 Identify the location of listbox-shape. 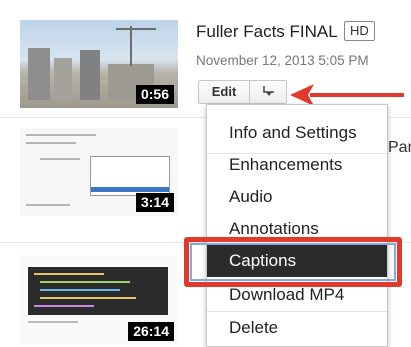
(130, 176).